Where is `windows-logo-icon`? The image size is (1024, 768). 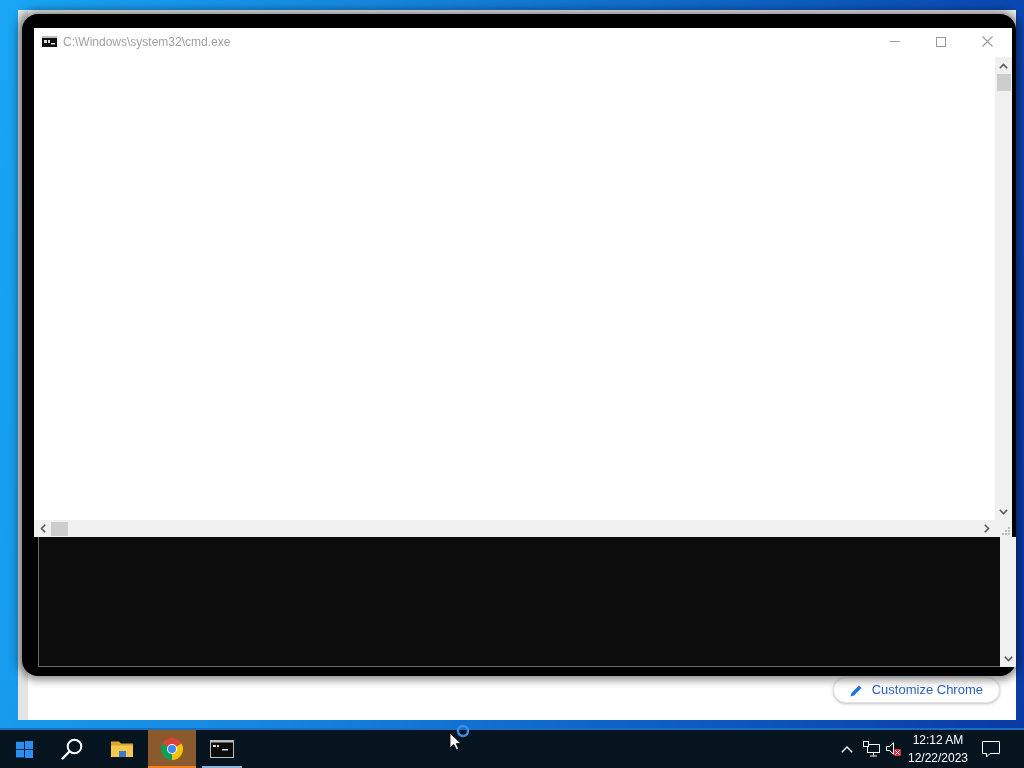
windows-logo-icon is located at coordinates (24, 749).